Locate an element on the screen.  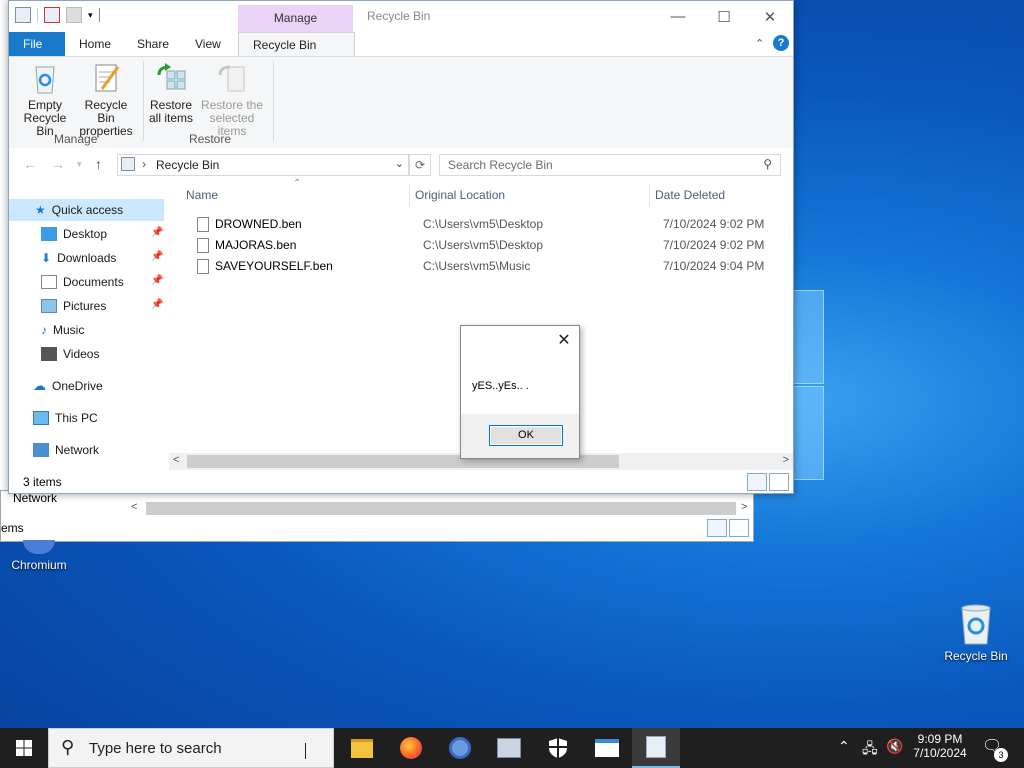
tab-file: File is located at coordinates (37, 44).